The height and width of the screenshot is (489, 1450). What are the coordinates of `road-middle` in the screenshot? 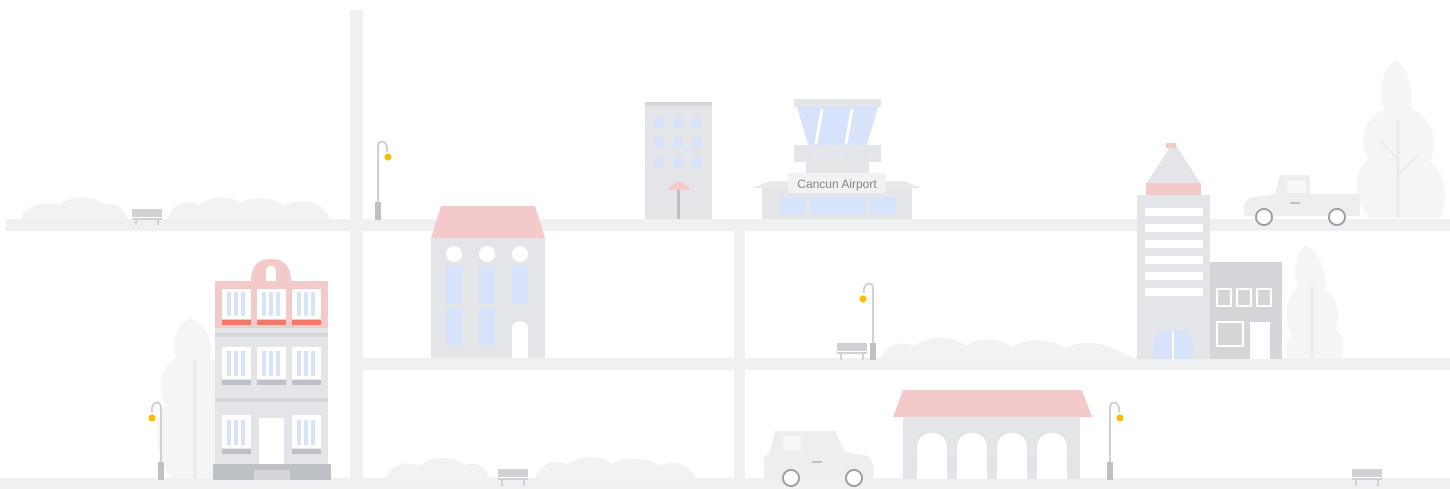 It's located at (906, 364).